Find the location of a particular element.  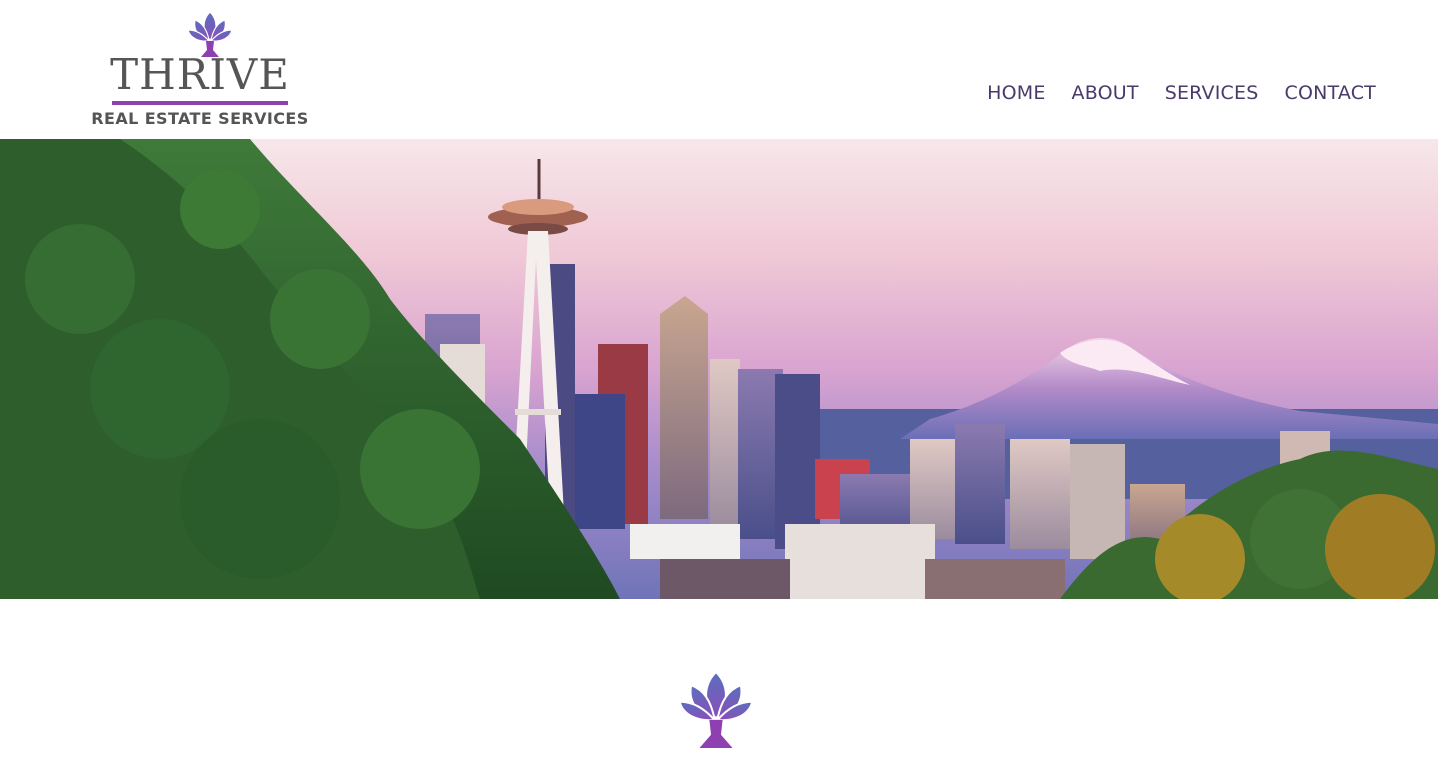

brand-underline is located at coordinates (200, 103).